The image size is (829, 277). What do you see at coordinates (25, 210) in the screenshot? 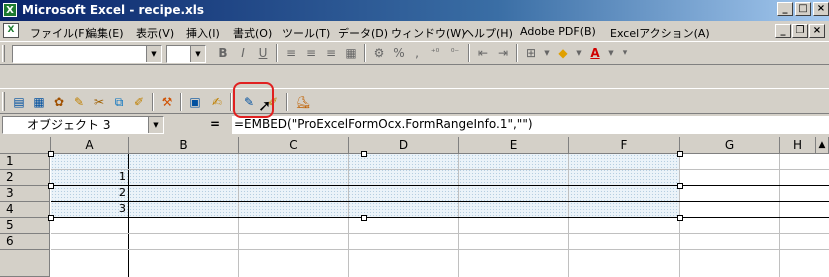
I see `row-header: 4` at bounding box center [25, 210].